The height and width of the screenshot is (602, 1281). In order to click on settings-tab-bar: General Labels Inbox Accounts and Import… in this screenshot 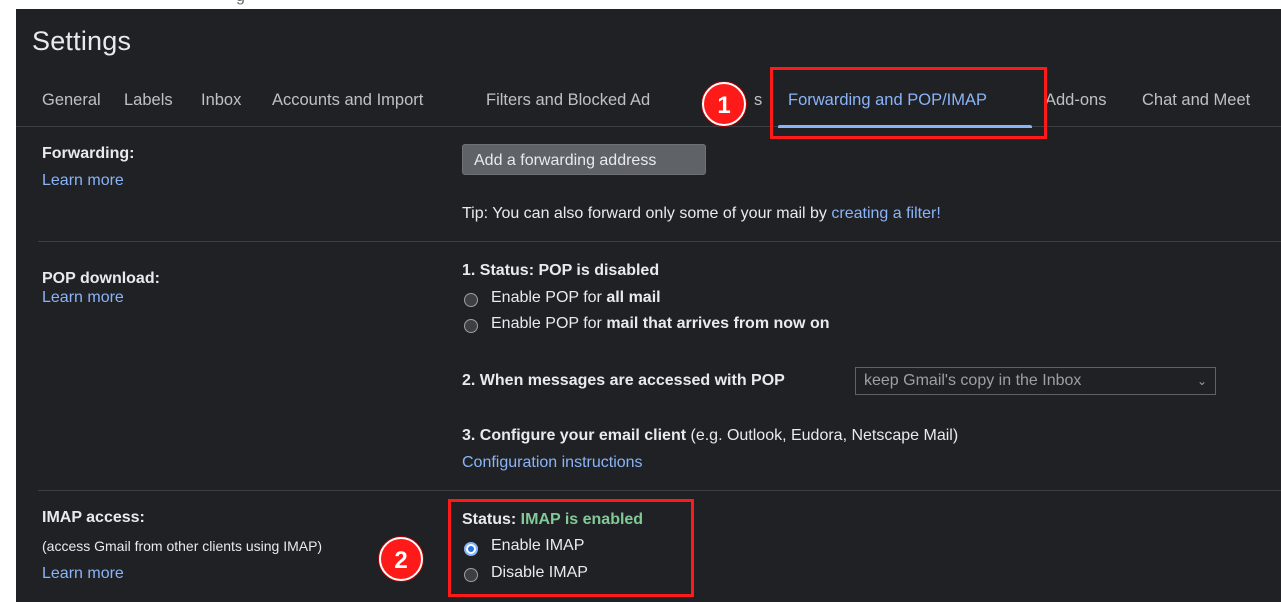, I will do `click(648, 102)`.